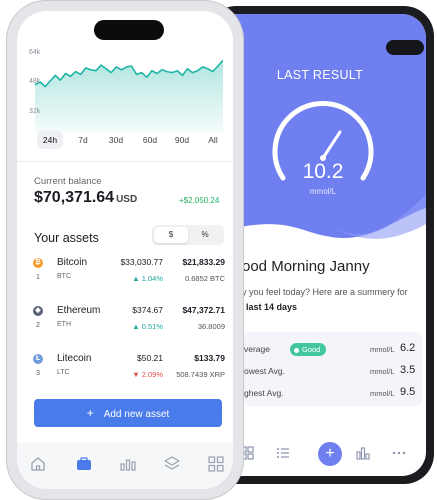 The width and height of the screenshot is (437, 500). I want to click on grid-icon, so click(216, 464).